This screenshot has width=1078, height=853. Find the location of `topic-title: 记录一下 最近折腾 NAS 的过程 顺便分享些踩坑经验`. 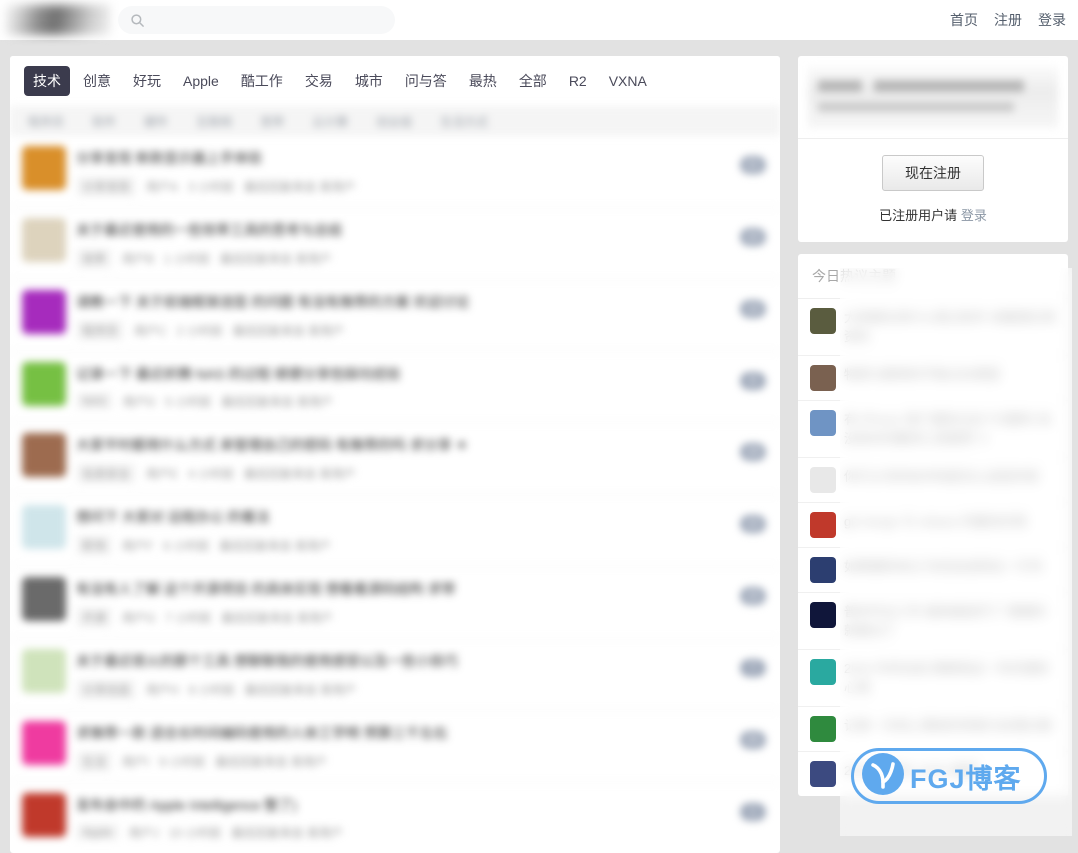

topic-title: 记录一下 最近折腾 NAS 的过程 顺便分享些踩坑经验 is located at coordinates (422, 374).